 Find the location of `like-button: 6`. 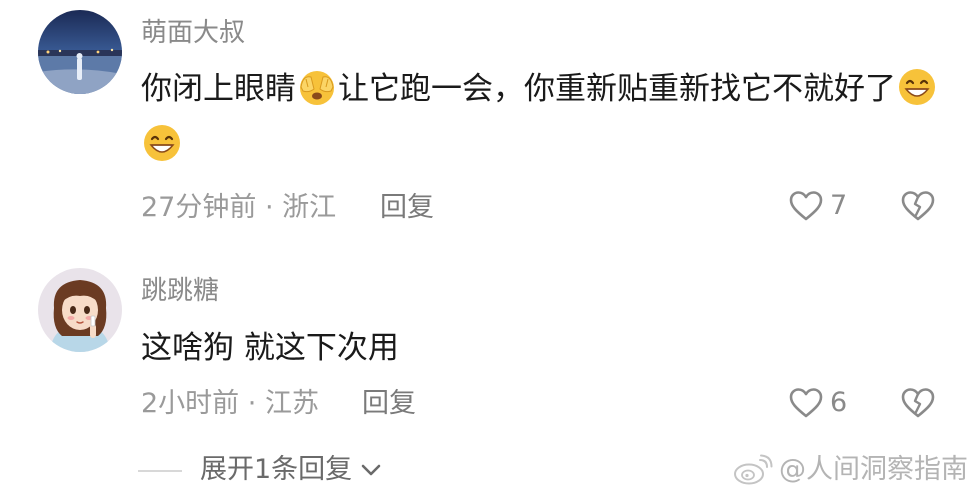

like-button: 6 is located at coordinates (817, 403).